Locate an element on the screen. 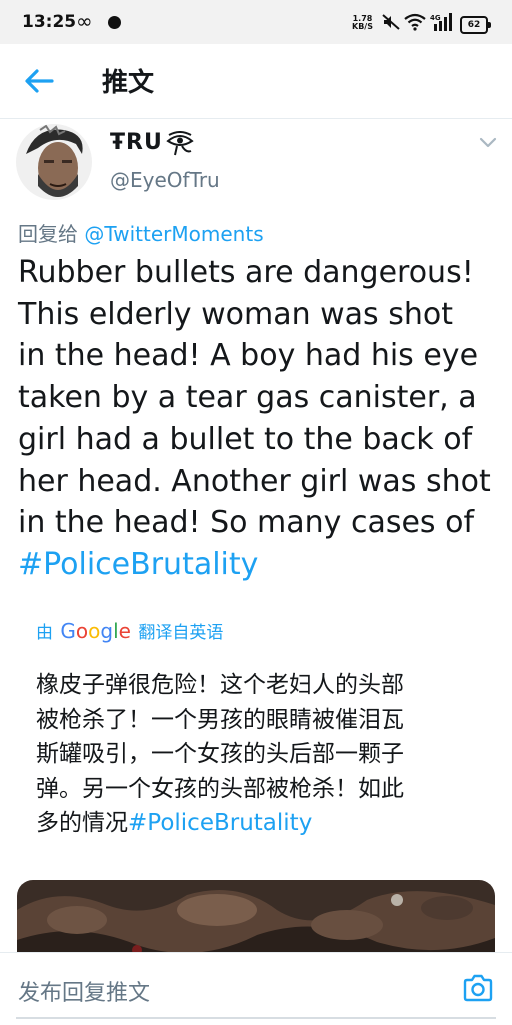 The height and width of the screenshot is (1025, 512). reply-to-line: 回复给 @TwitterMoments is located at coordinates (141, 232).